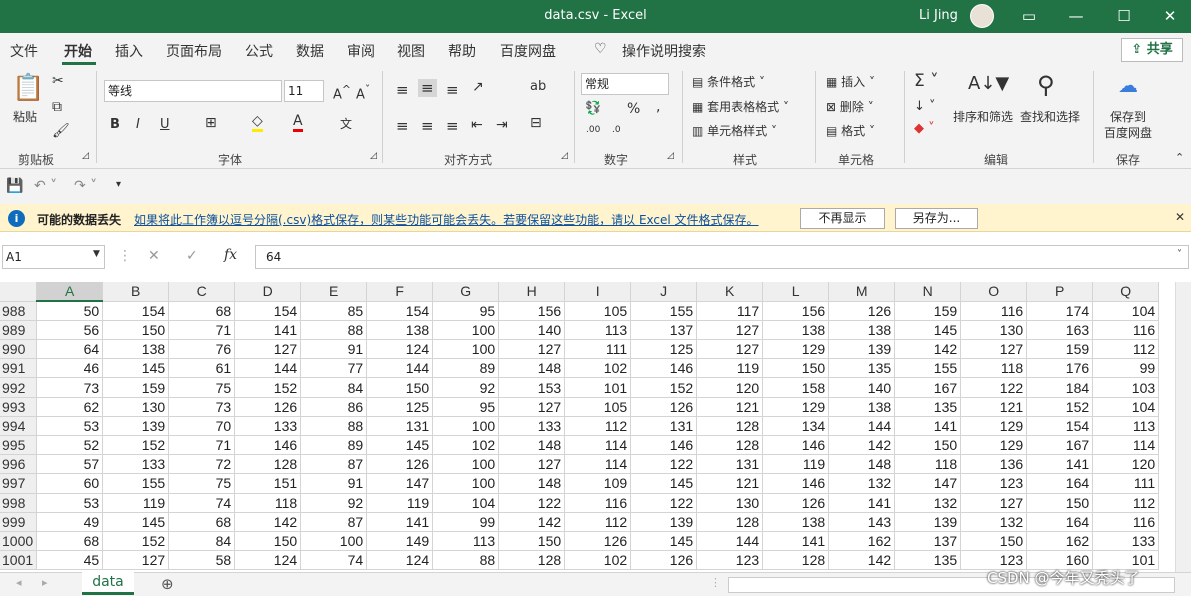 The image size is (1191, 596). I want to click on cell: 119, so click(136, 503).